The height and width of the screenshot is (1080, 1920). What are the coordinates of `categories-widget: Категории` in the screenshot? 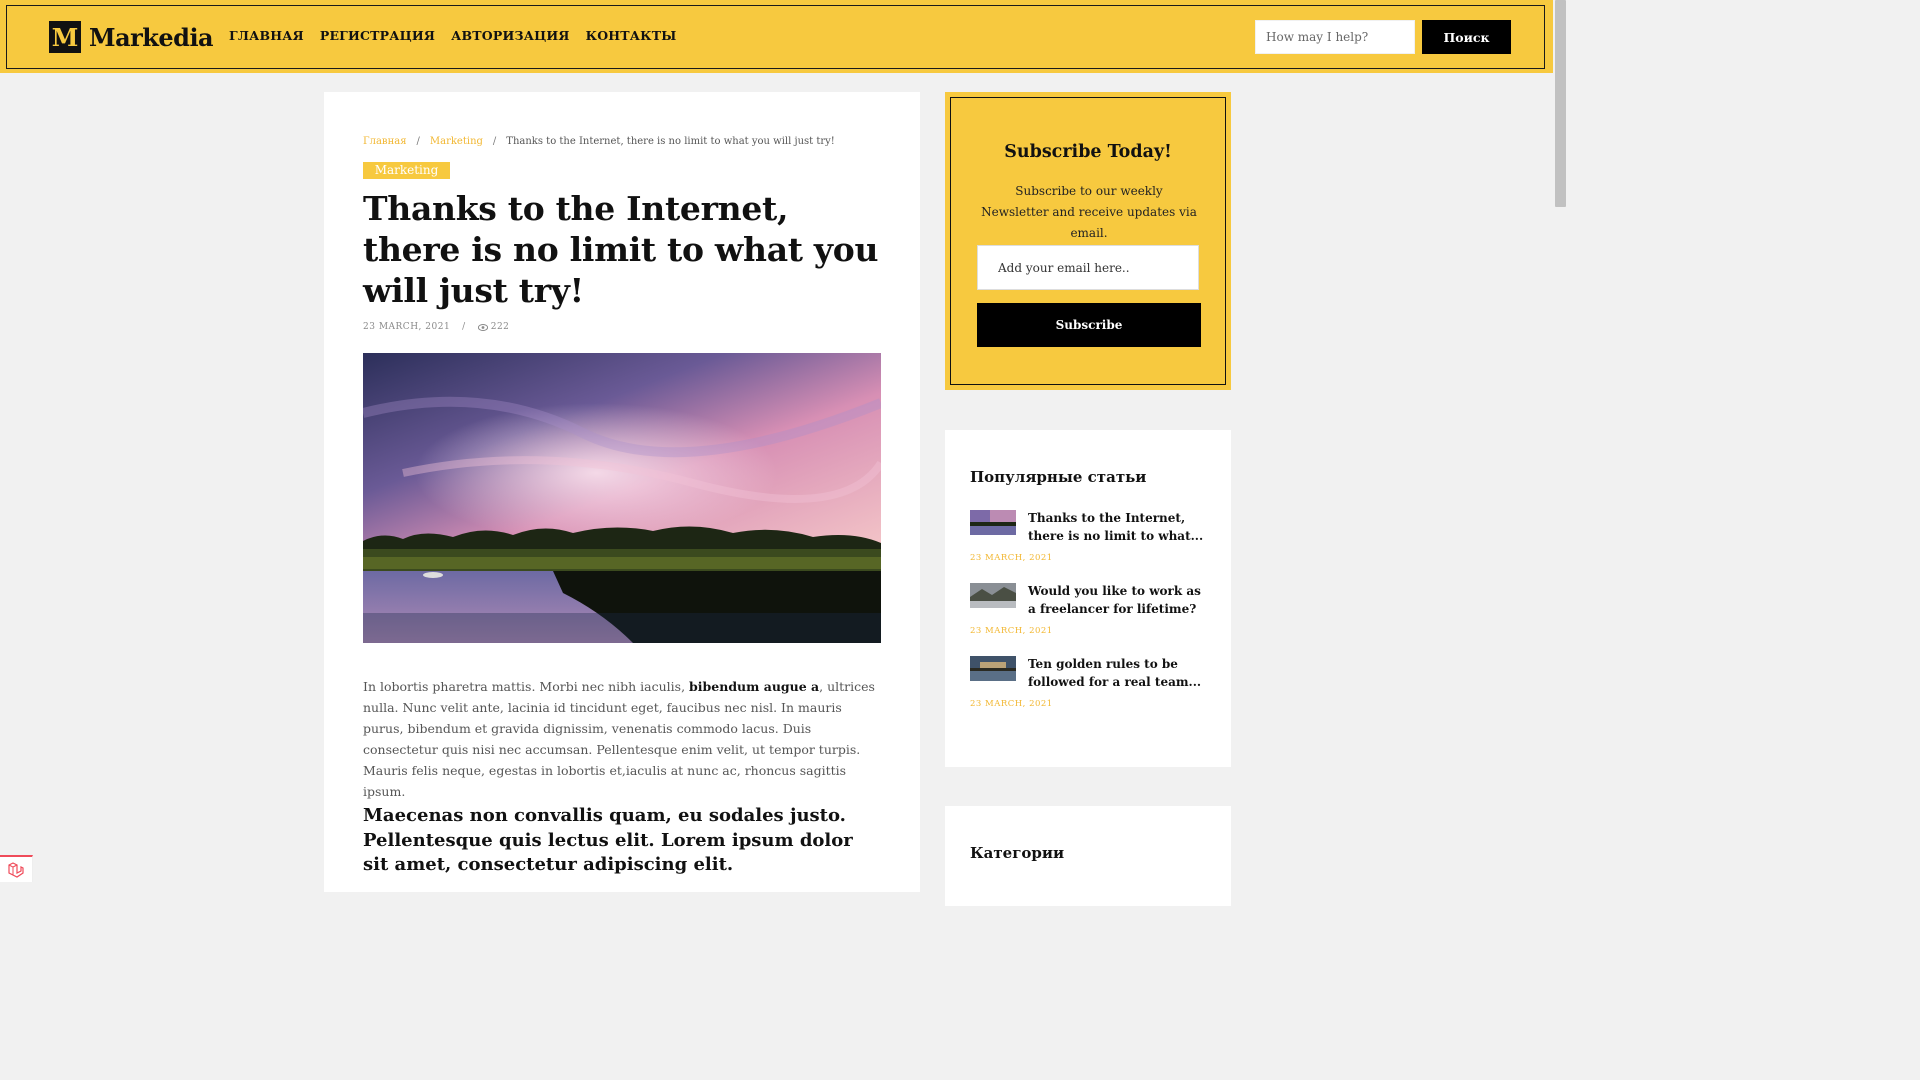 It's located at (1088, 856).